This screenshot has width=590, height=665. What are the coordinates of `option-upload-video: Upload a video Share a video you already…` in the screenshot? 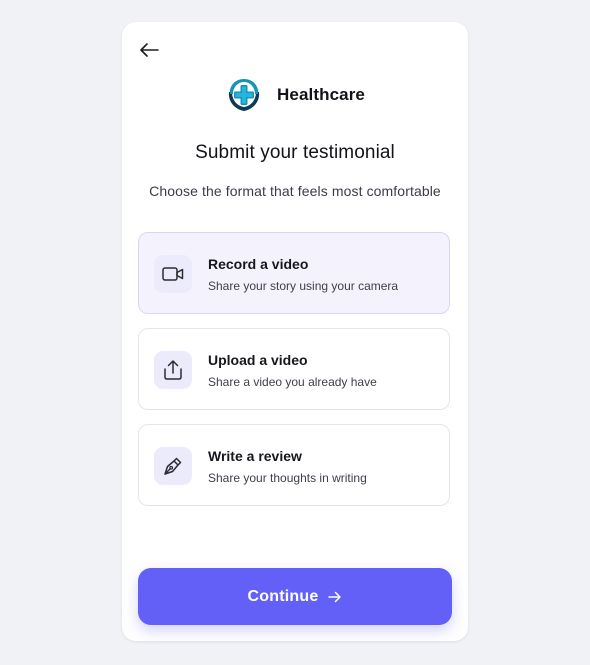 It's located at (294, 369).